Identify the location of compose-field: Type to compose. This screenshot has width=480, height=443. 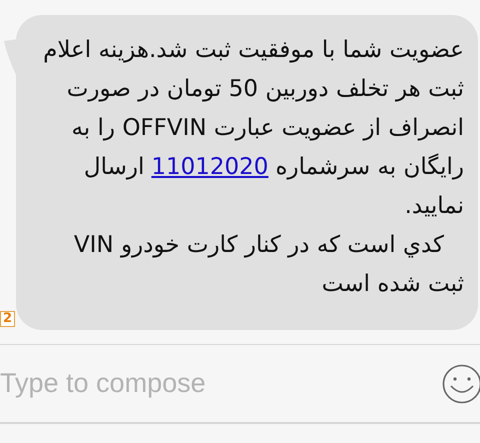
(190, 383).